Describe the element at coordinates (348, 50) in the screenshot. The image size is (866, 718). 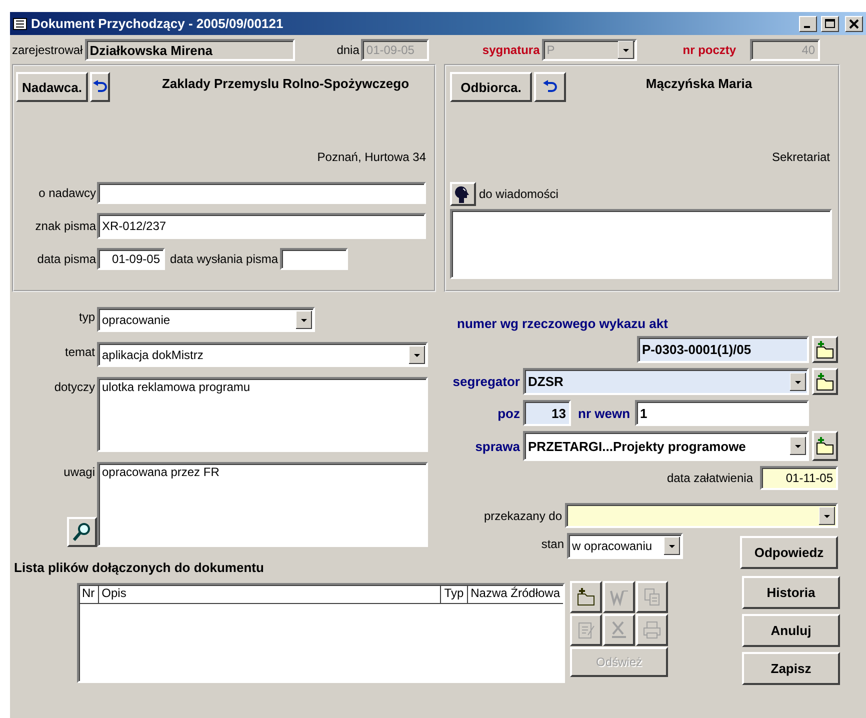
I see `field-label: dnia` at that location.